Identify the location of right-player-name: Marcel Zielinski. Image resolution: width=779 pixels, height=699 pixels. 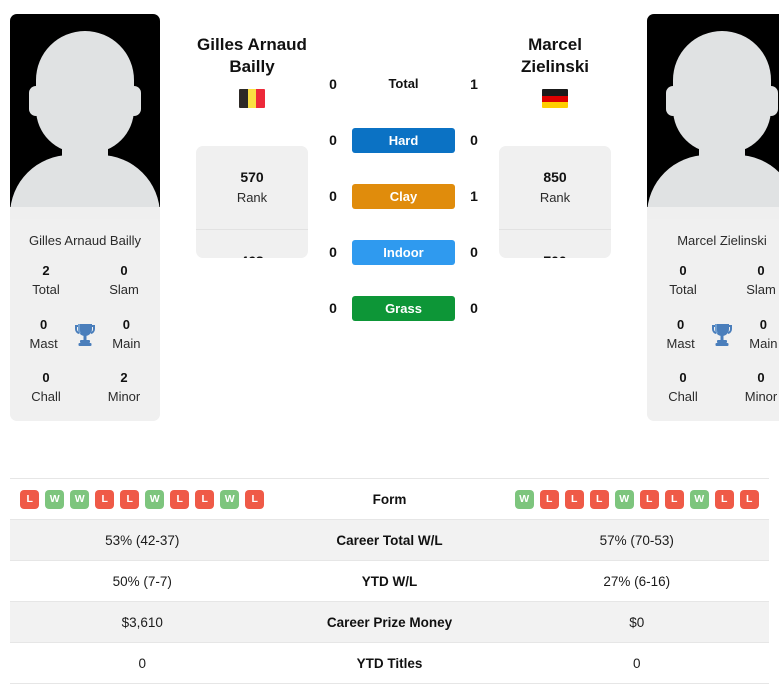
(555, 56).